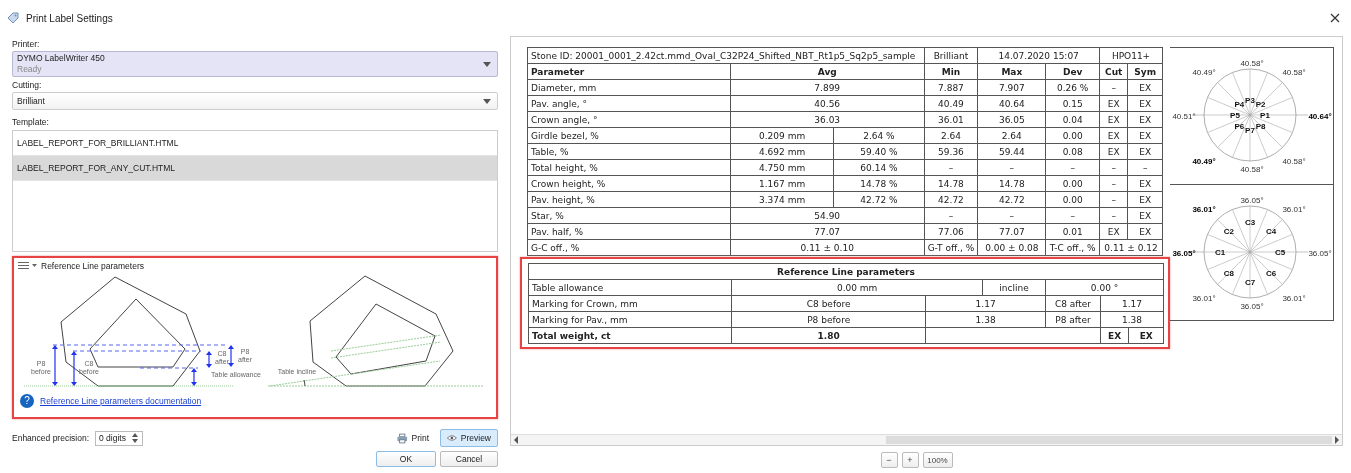 The width and height of the screenshot is (1351, 473). I want to click on printer-dropdown: DYMO LabelWriter 450 Ready, so click(255, 64).